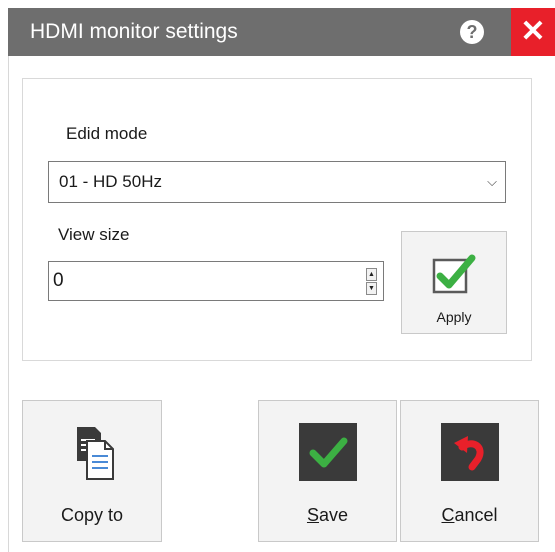 This screenshot has height=552, width=555. I want to click on view-size-value: 0, so click(58, 280).